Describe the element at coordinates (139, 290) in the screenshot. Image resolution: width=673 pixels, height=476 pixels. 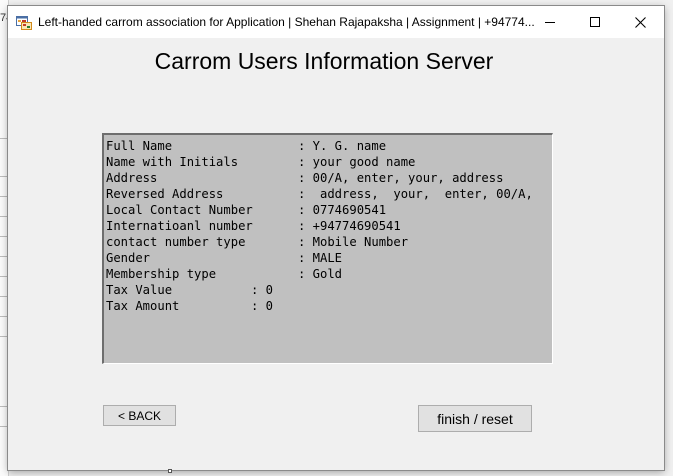
I see `info-label: Tax Value` at that location.